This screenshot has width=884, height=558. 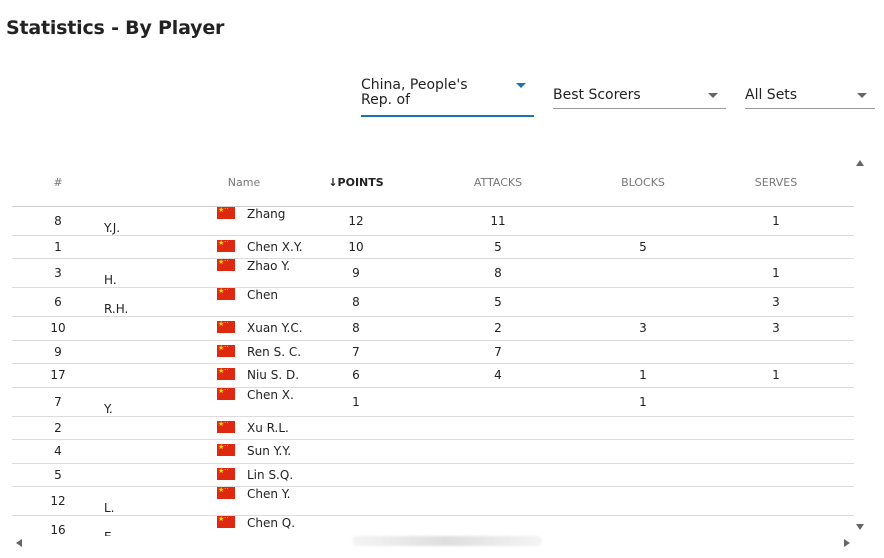 I want to click on player-number-cell: 1, so click(x=58, y=247).